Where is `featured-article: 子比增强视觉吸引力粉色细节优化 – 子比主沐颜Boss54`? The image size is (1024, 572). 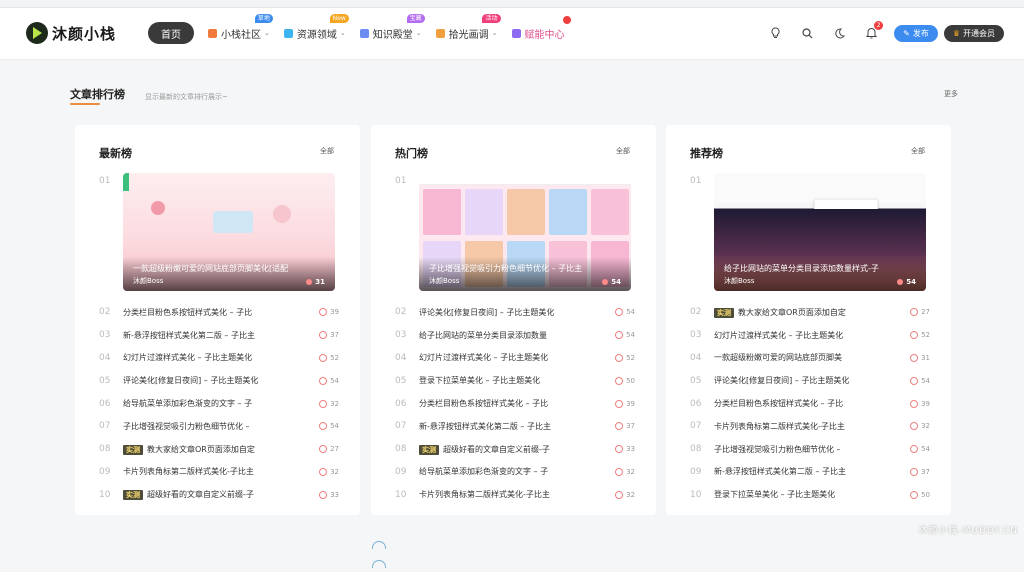 featured-article: 子比增强视觉吸引力粉色细节优化 – 子比主沐颜Boss54 is located at coordinates (525, 232).